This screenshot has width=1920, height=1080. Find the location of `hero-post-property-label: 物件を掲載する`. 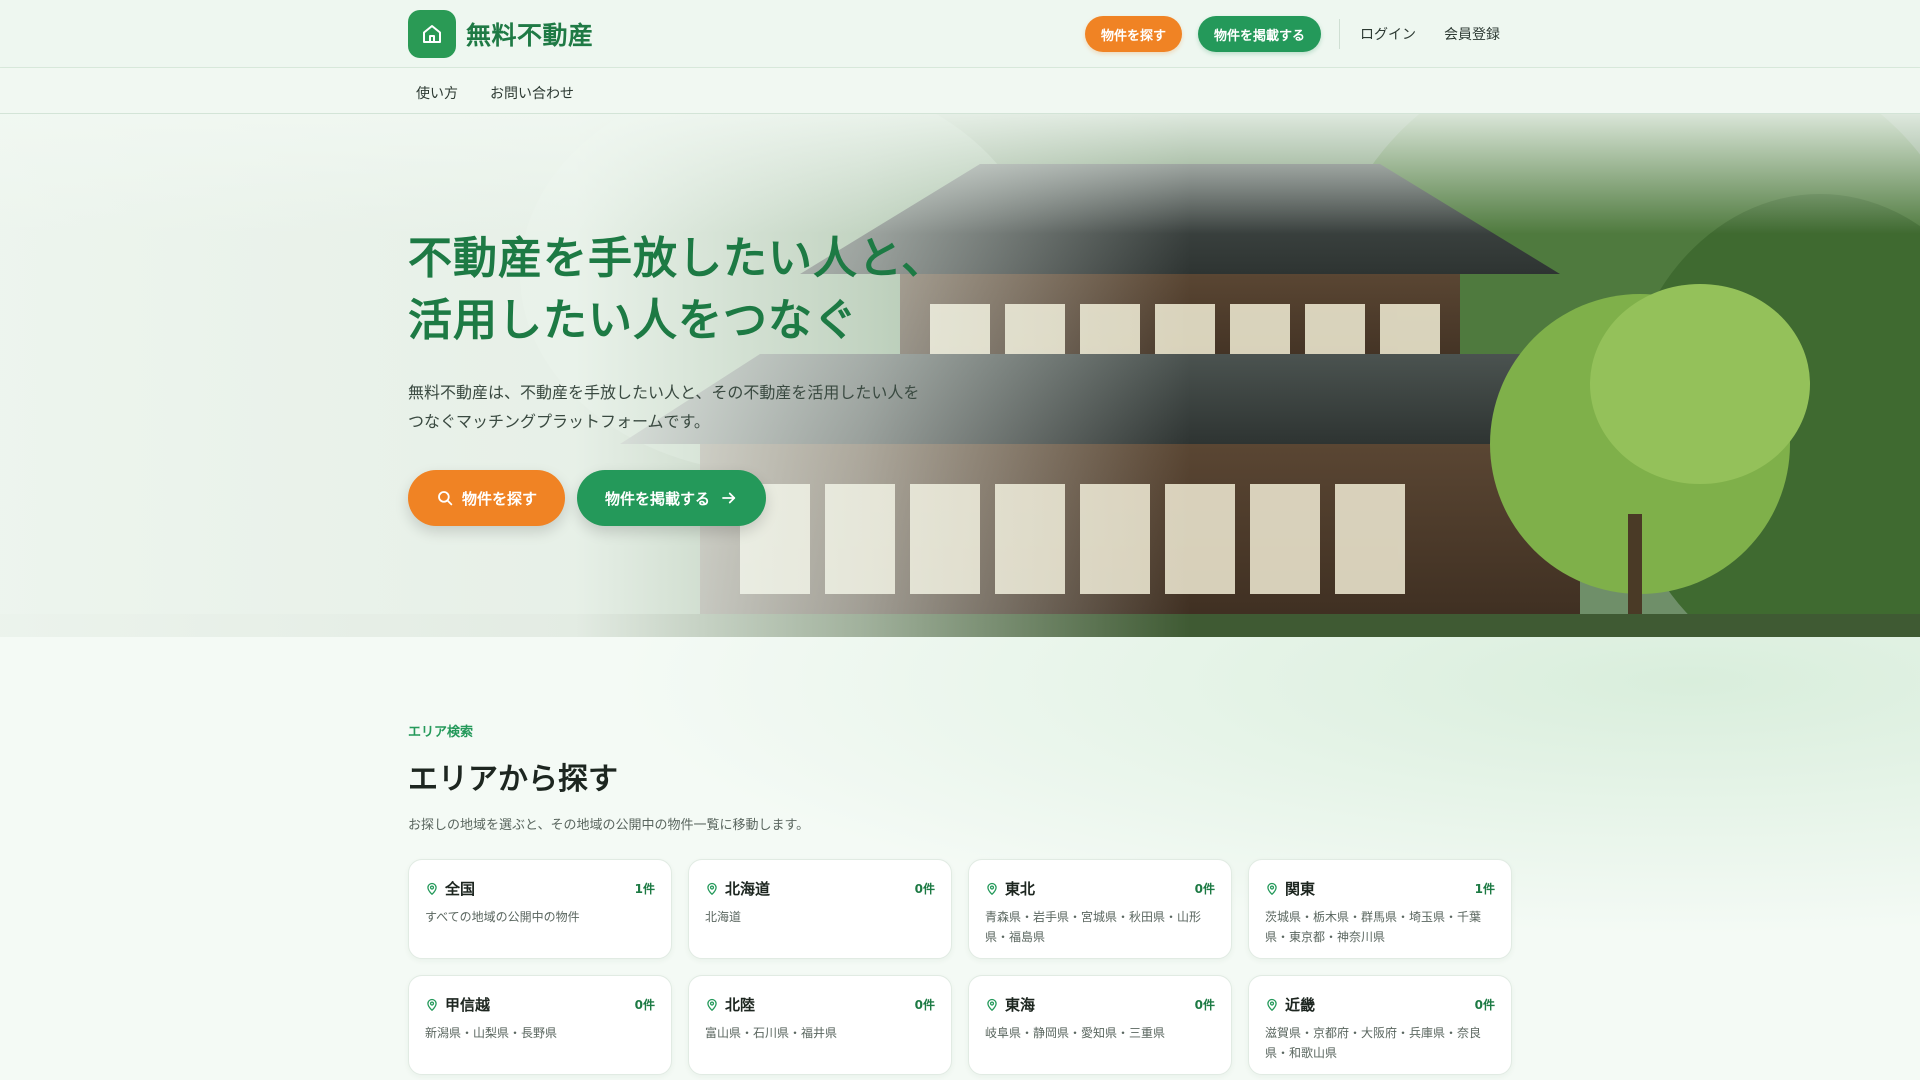

hero-post-property-label: 物件を掲載する is located at coordinates (658, 498).